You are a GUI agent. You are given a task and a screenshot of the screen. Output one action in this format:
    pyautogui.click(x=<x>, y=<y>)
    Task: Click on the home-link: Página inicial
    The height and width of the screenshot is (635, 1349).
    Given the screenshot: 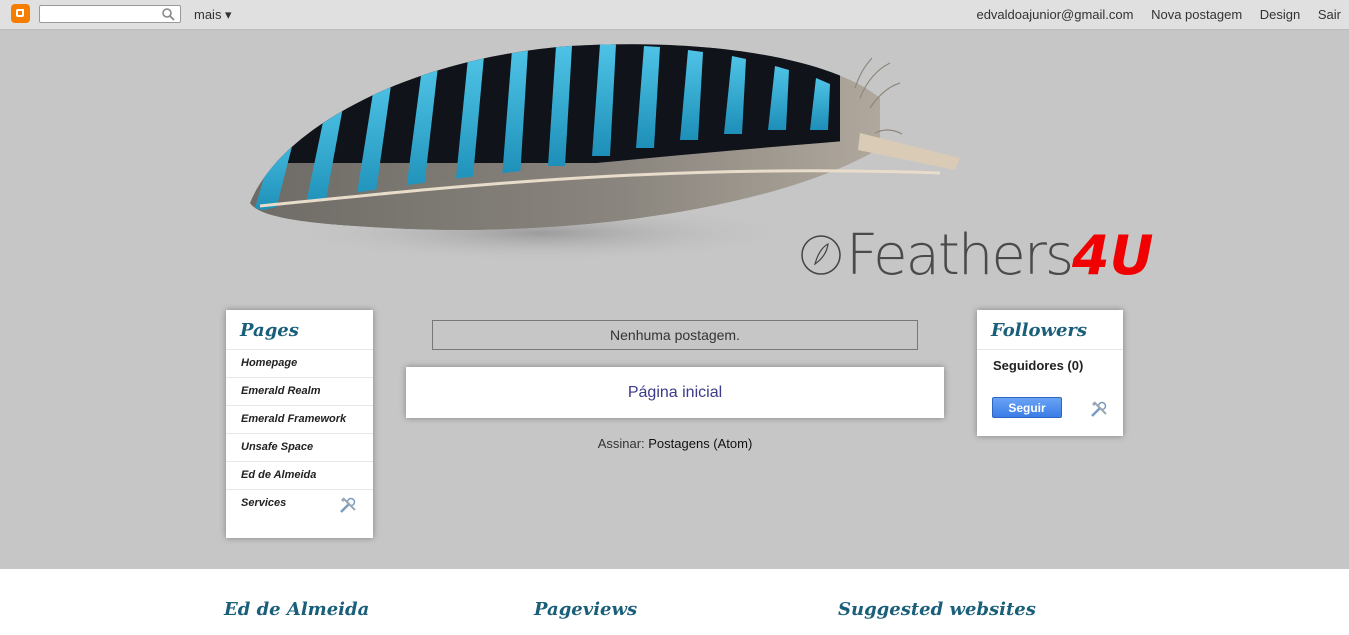 What is the action you would take?
    pyautogui.click(x=675, y=392)
    